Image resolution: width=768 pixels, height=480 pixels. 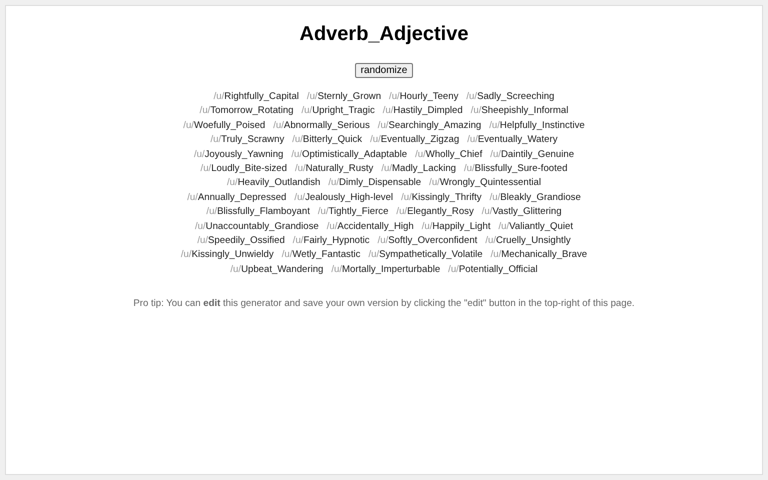 What do you see at coordinates (519, 111) in the screenshot?
I see `username-link: /u/Sheepishly_Informal` at bounding box center [519, 111].